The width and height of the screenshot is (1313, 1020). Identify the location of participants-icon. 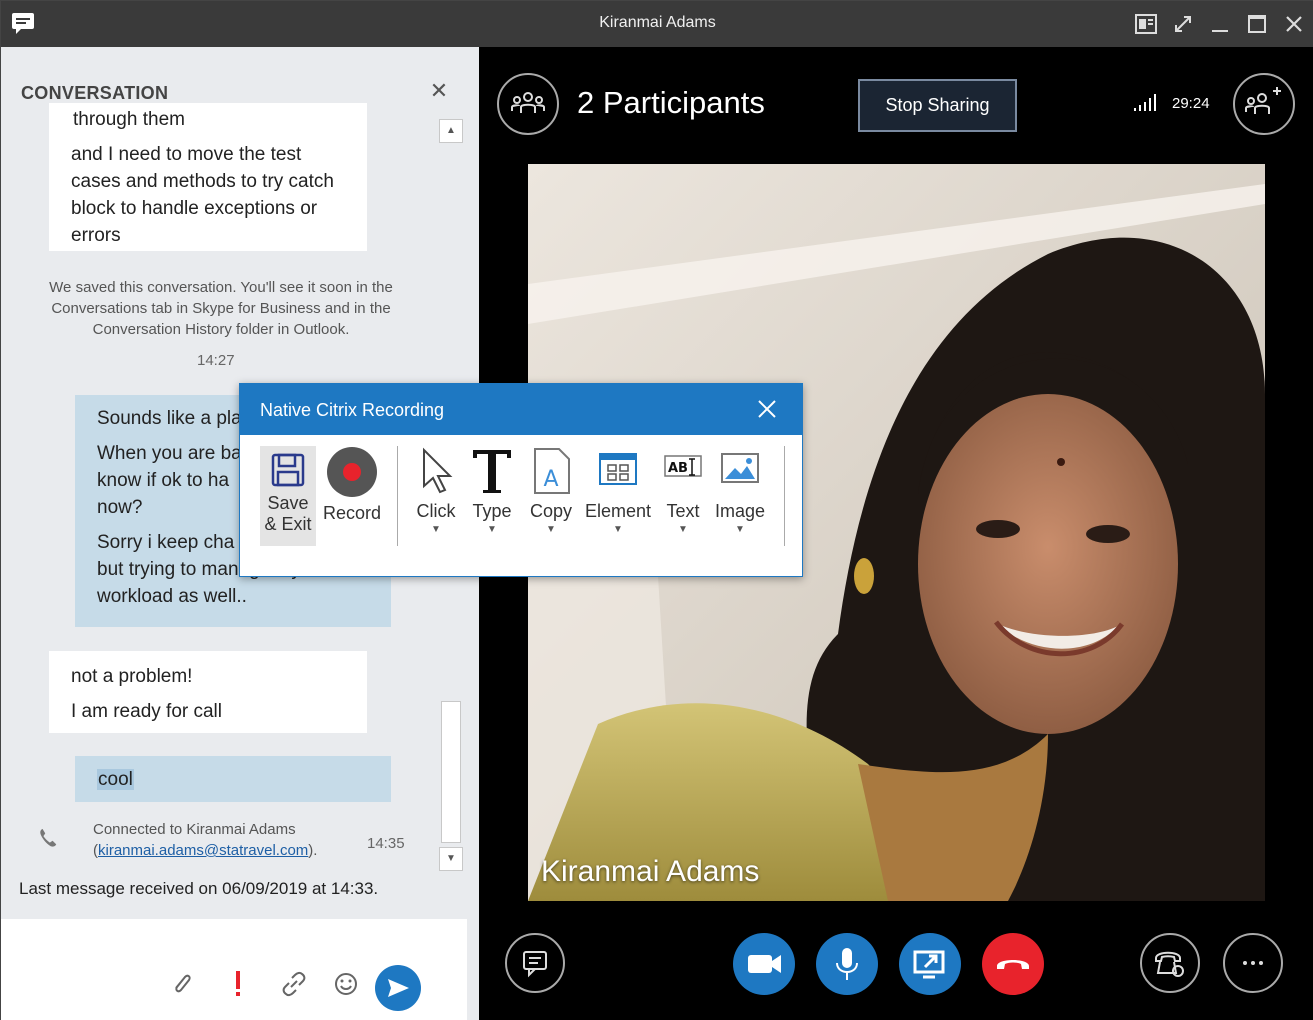
(528, 102).